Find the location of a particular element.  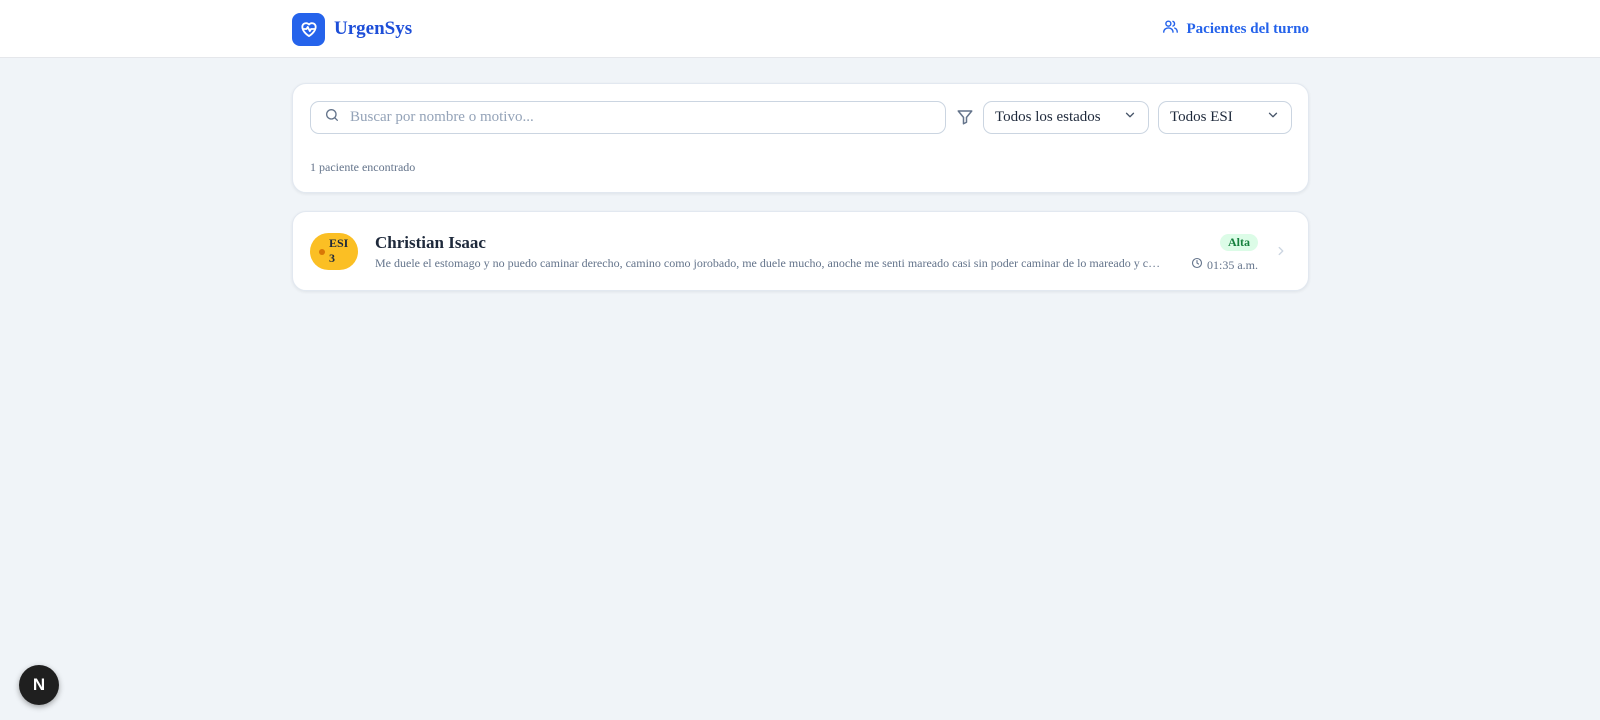

patient-time-value: 01:35 a.m. is located at coordinates (1232, 264).